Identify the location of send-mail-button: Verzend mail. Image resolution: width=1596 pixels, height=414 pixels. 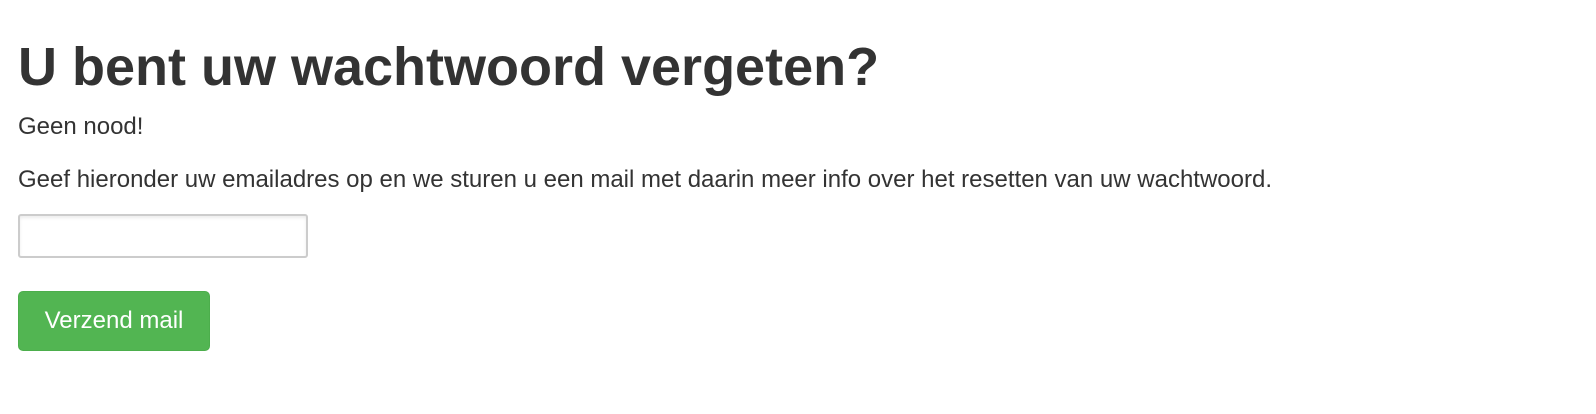
(114, 321).